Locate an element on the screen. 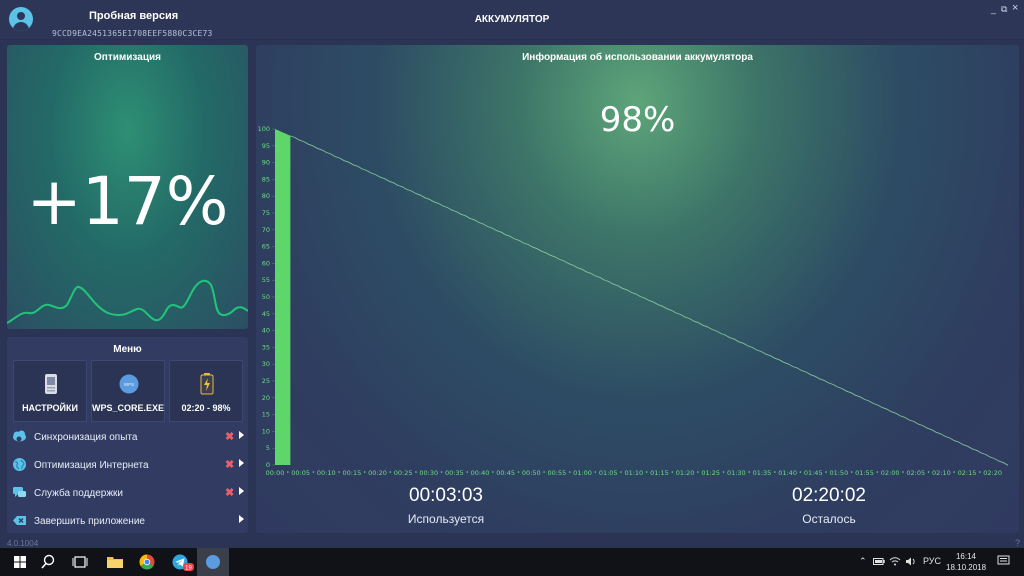 The height and width of the screenshot is (576, 1024). help-button: ? is located at coordinates (1017, 543).